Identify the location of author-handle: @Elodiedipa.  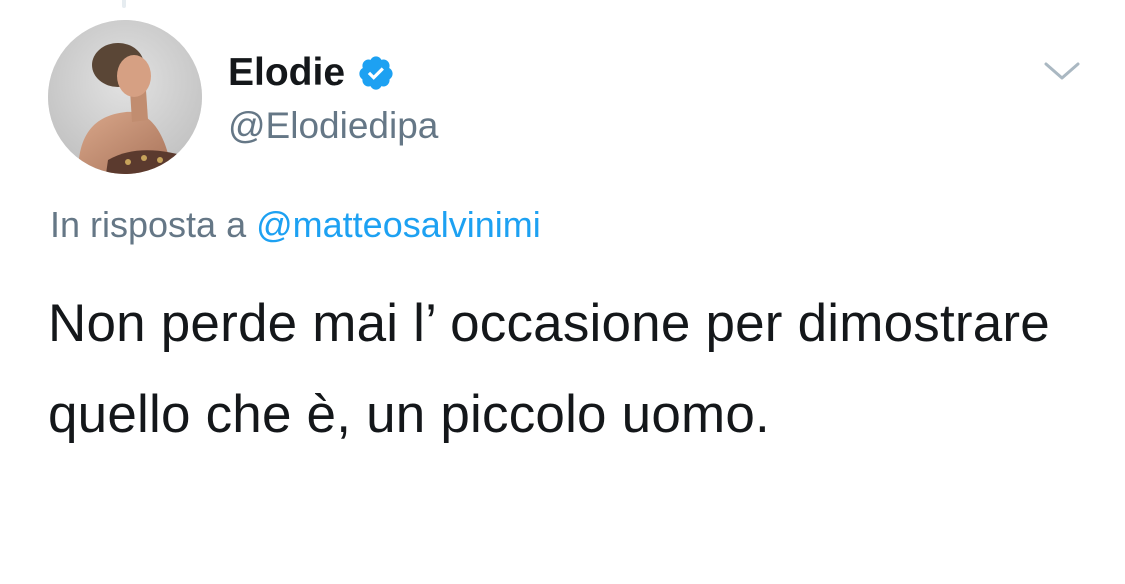
(333, 126).